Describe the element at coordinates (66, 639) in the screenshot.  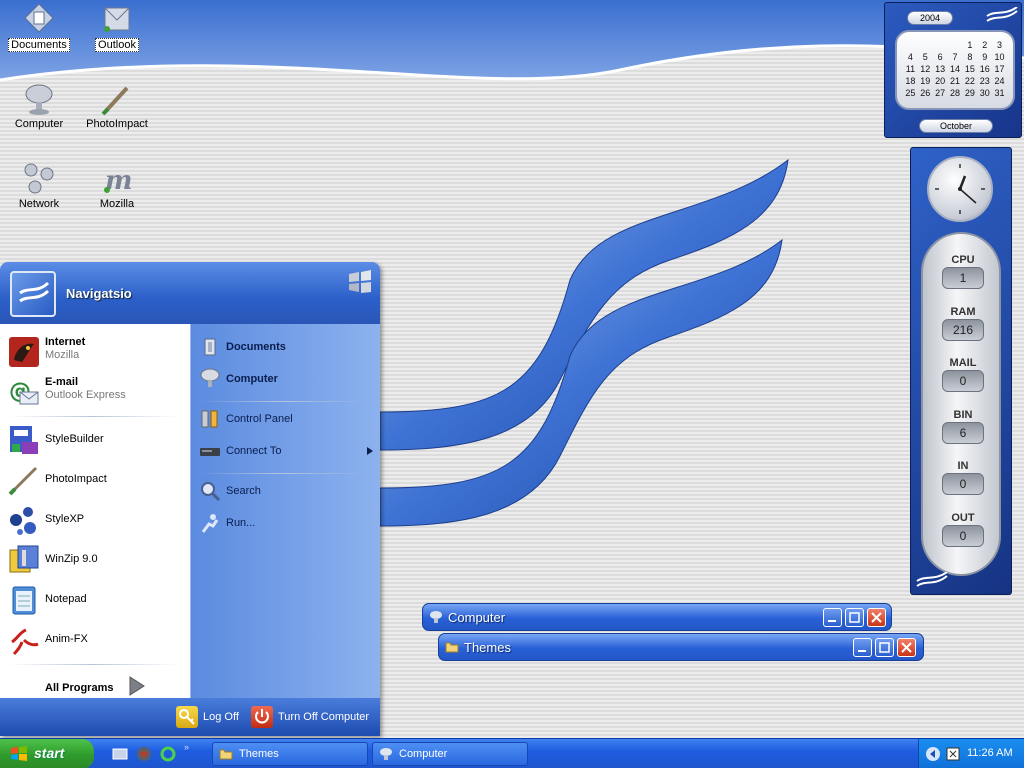
I see `recent-label: Anim-FX` at that location.